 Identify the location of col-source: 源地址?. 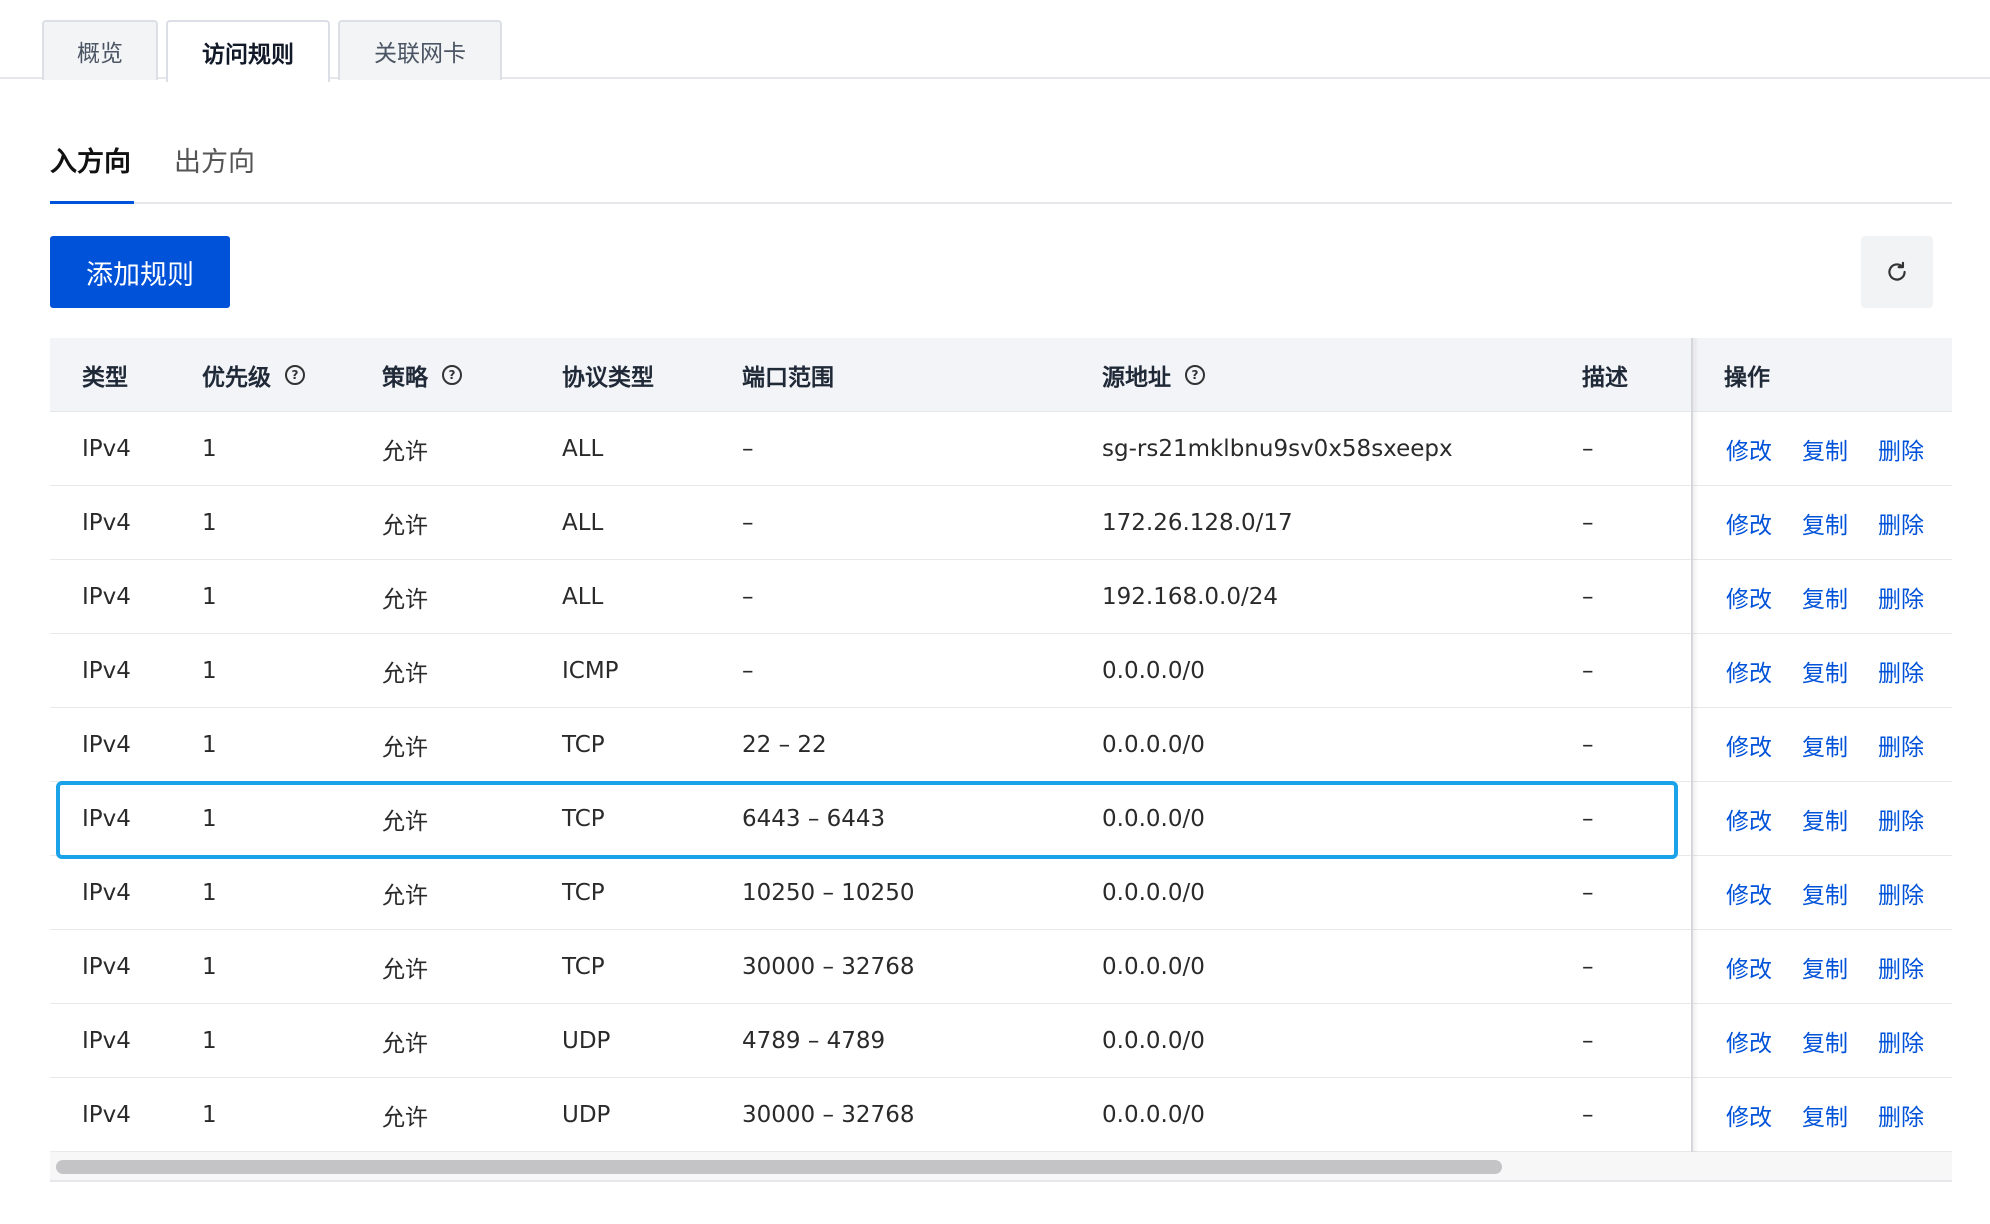
(1153, 375).